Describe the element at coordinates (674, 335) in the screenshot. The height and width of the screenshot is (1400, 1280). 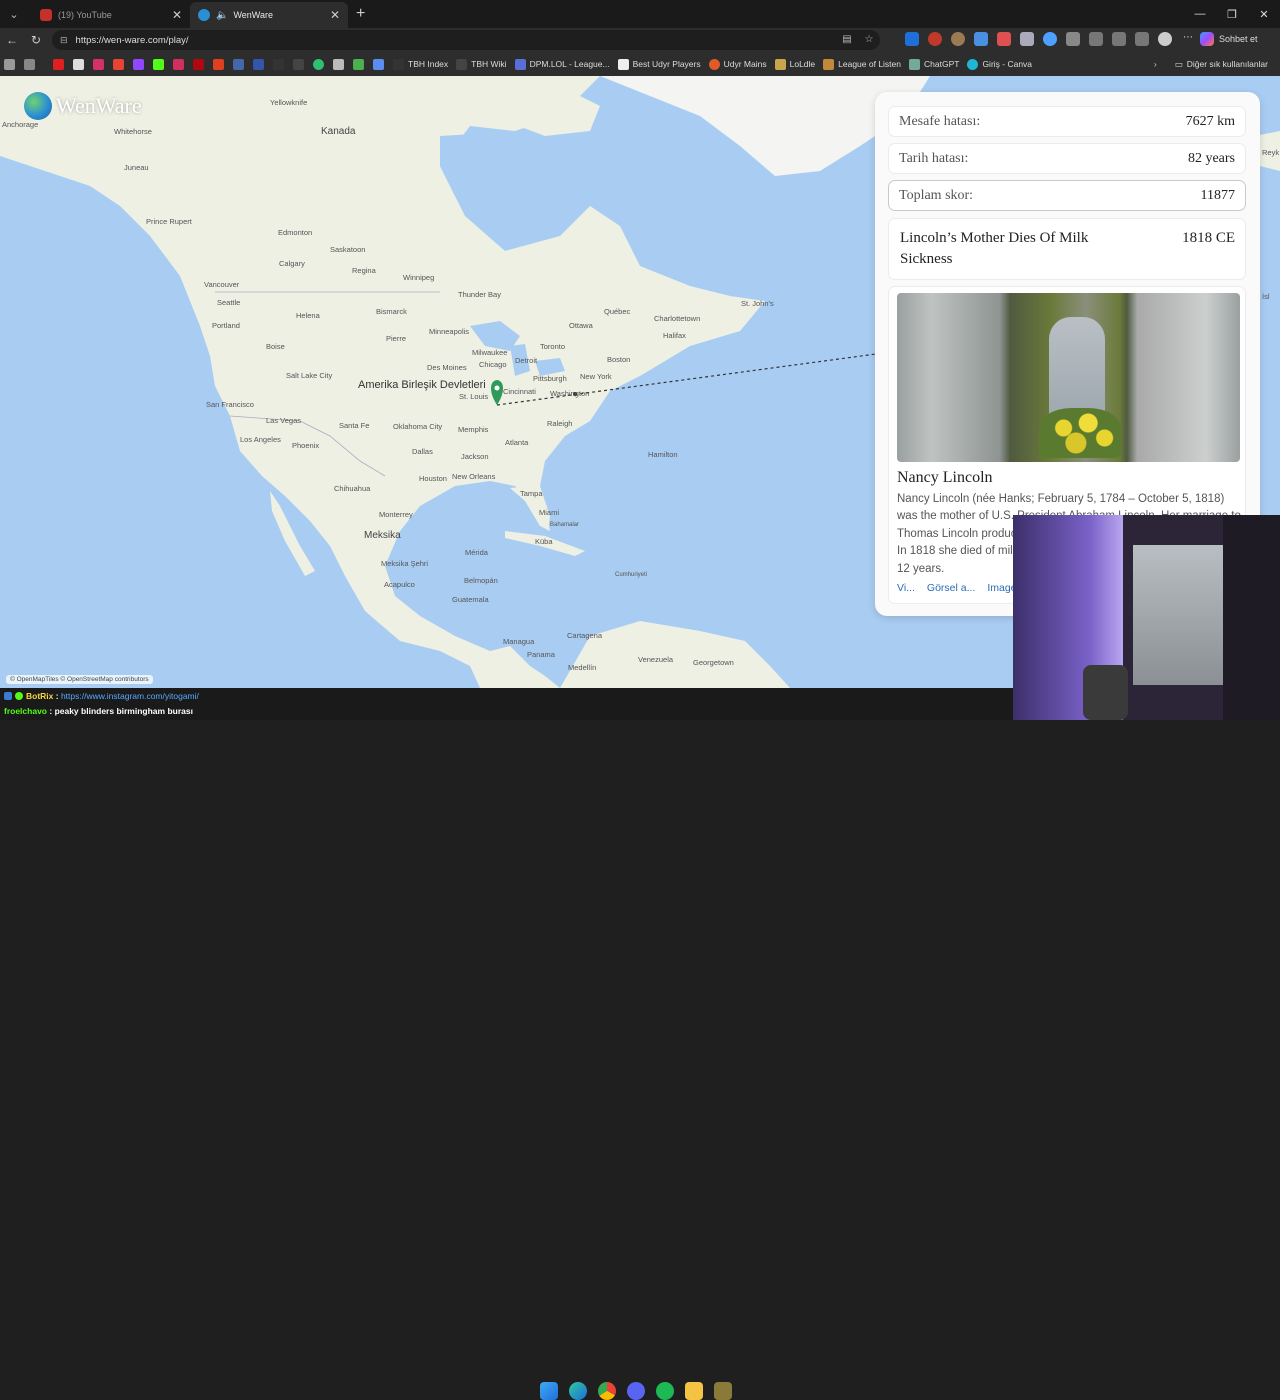
I see `map-label-city: Halifax` at that location.